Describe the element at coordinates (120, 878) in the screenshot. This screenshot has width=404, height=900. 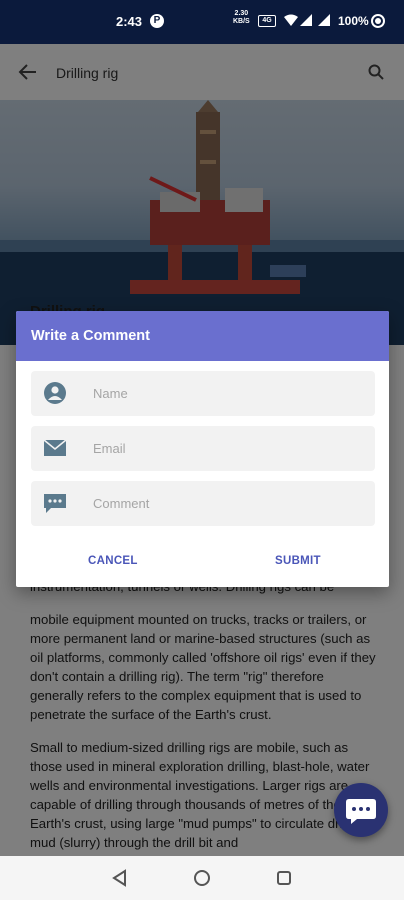
I see `back-triangle-icon` at that location.